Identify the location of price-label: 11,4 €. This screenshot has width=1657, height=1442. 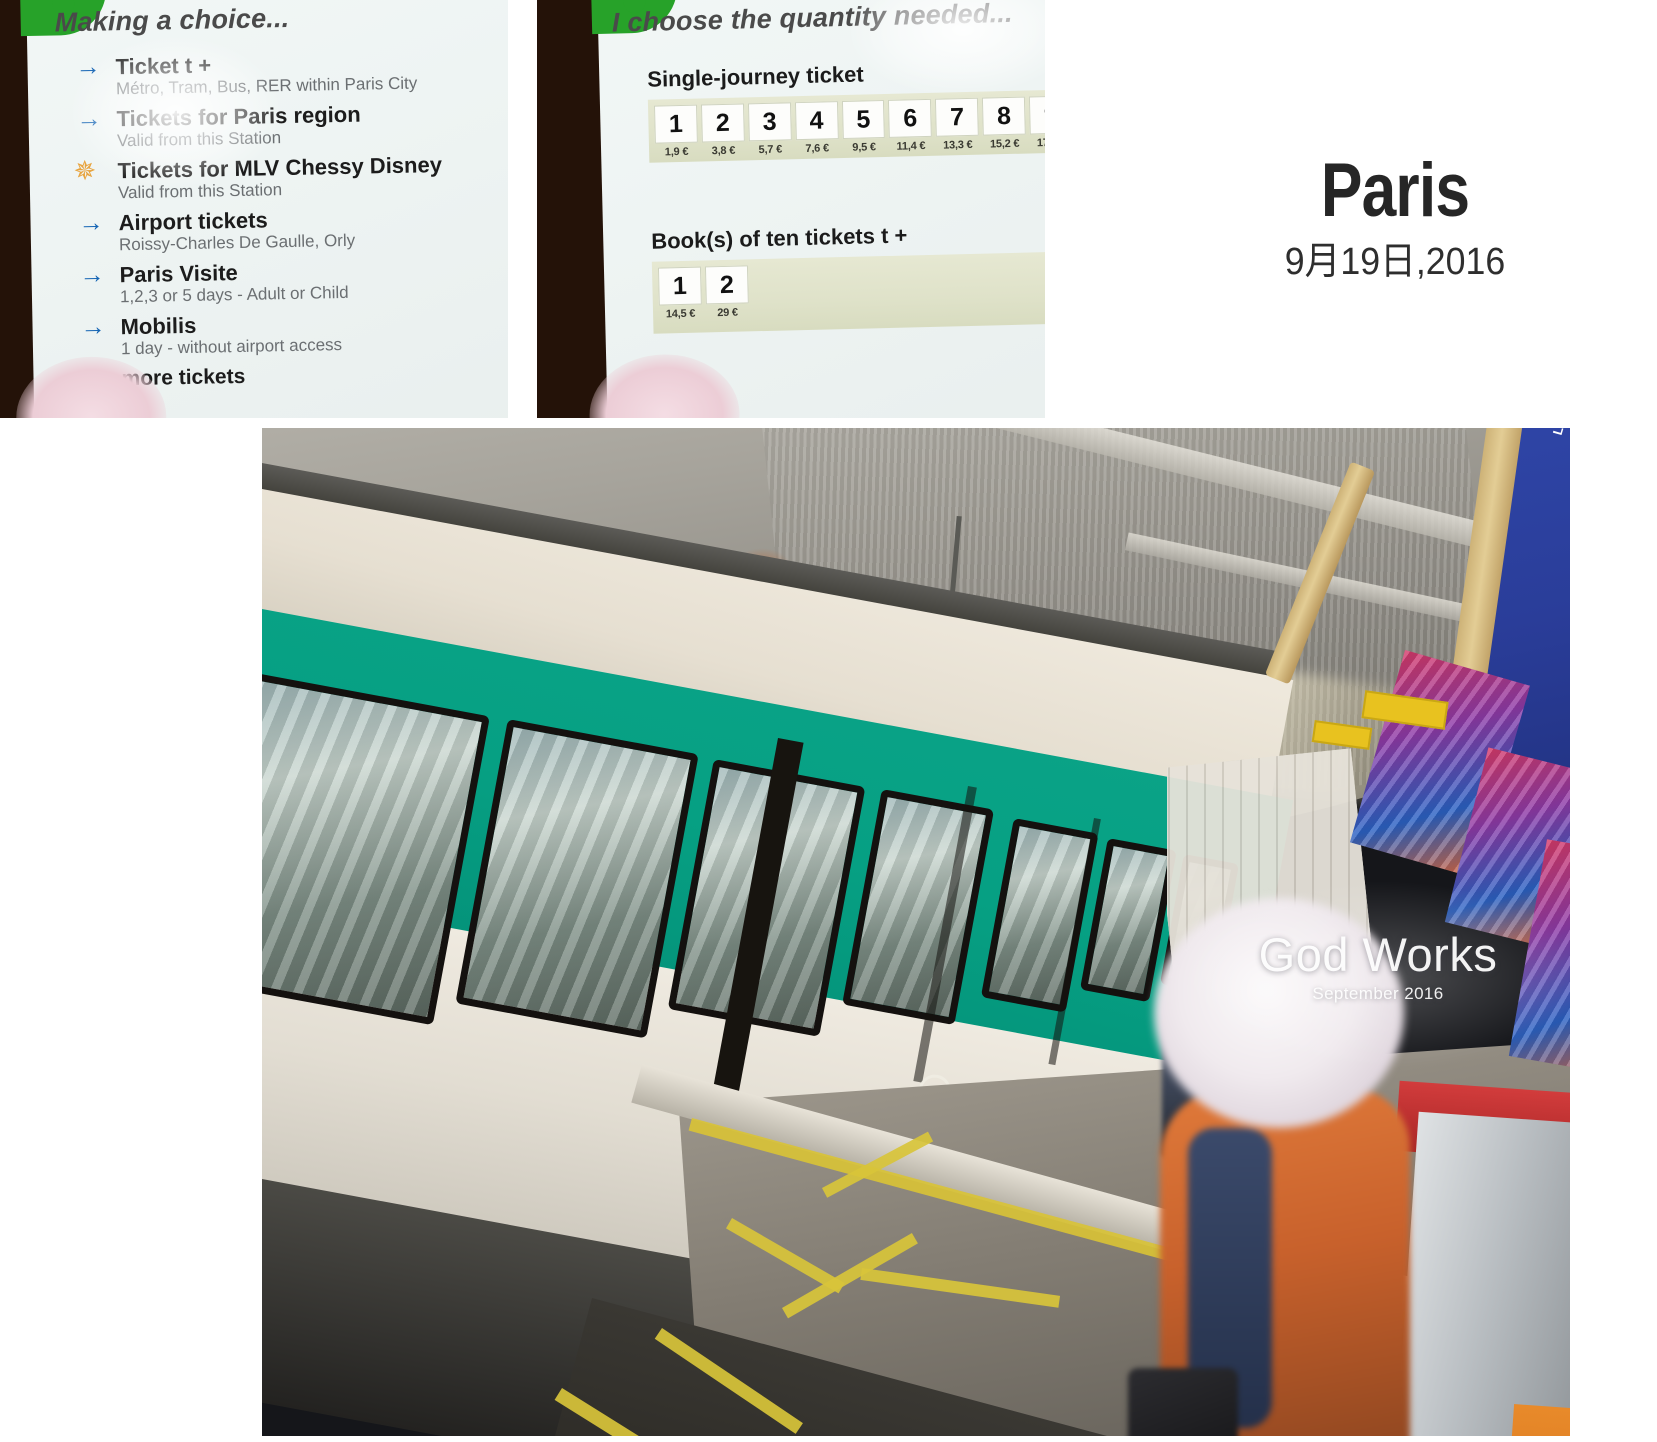
(911, 146).